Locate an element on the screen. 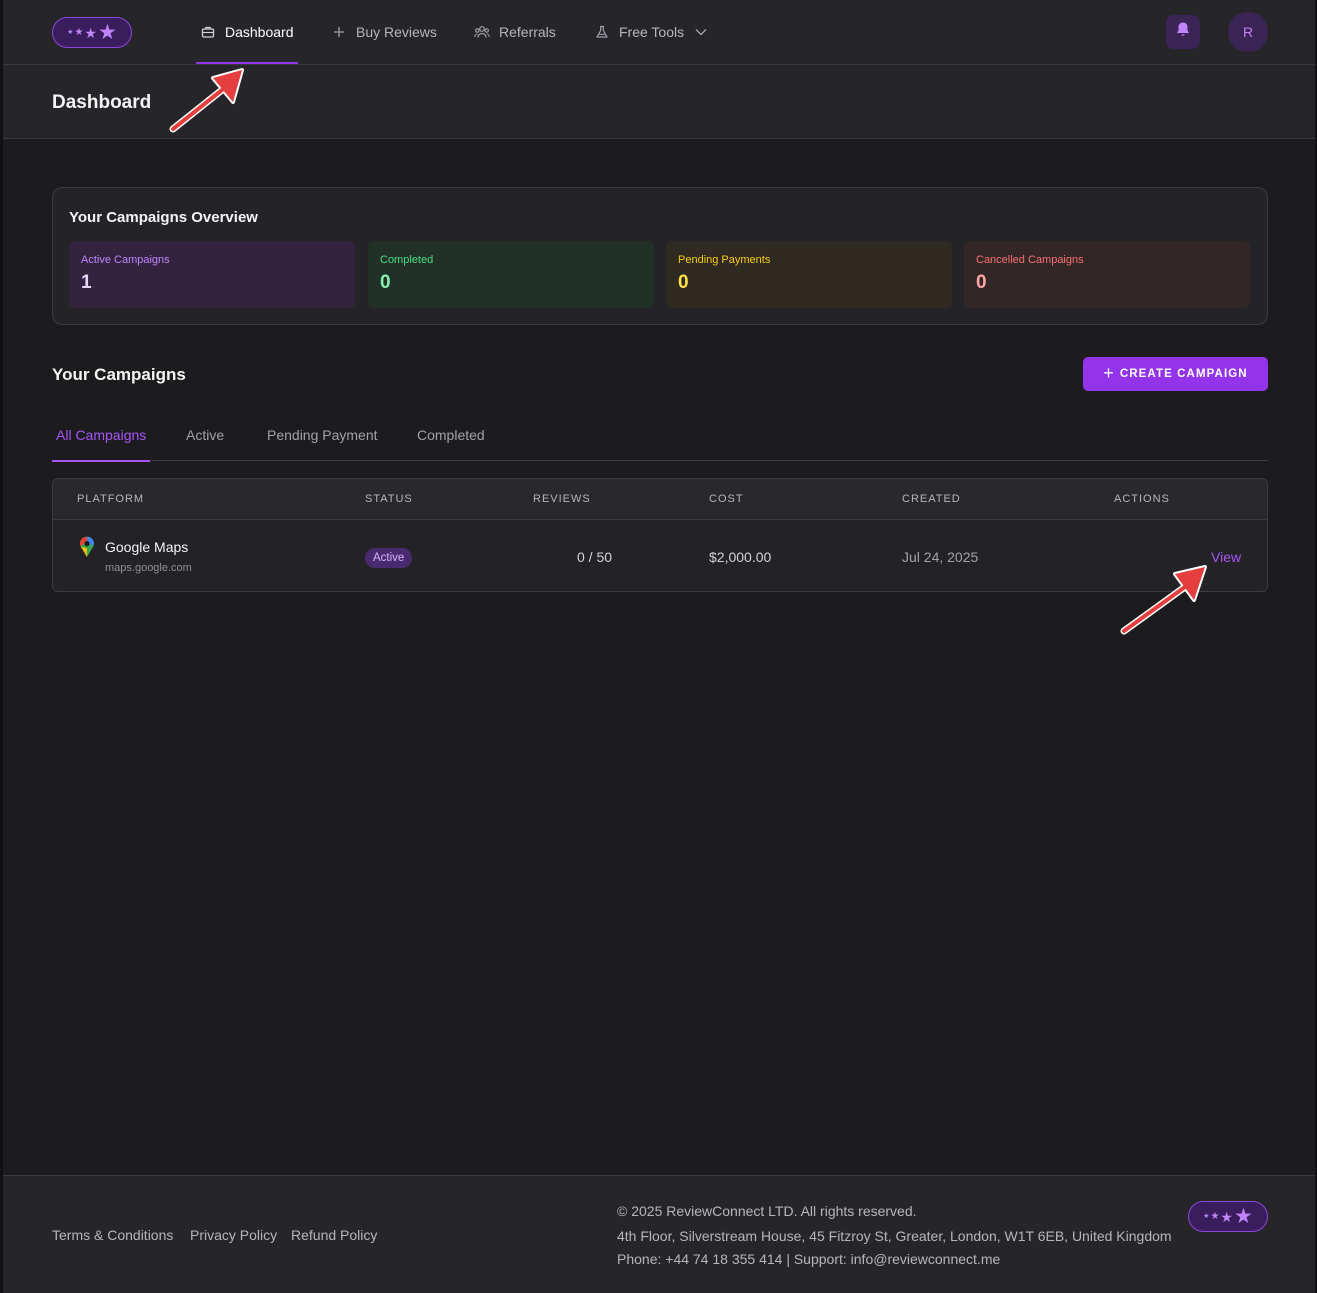  nav-buy-reviews: Buy Reviews is located at coordinates (384, 32).